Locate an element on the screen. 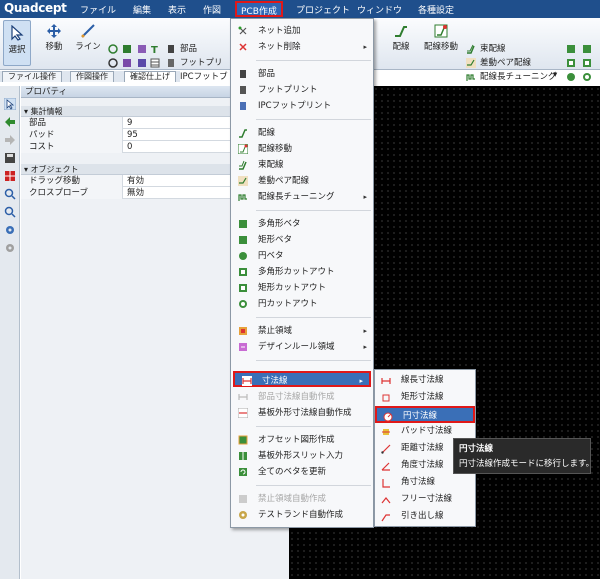 The width and height of the screenshot is (600, 579). menu-item-ipc-footprint: IPCフットプリント is located at coordinates (302, 106).